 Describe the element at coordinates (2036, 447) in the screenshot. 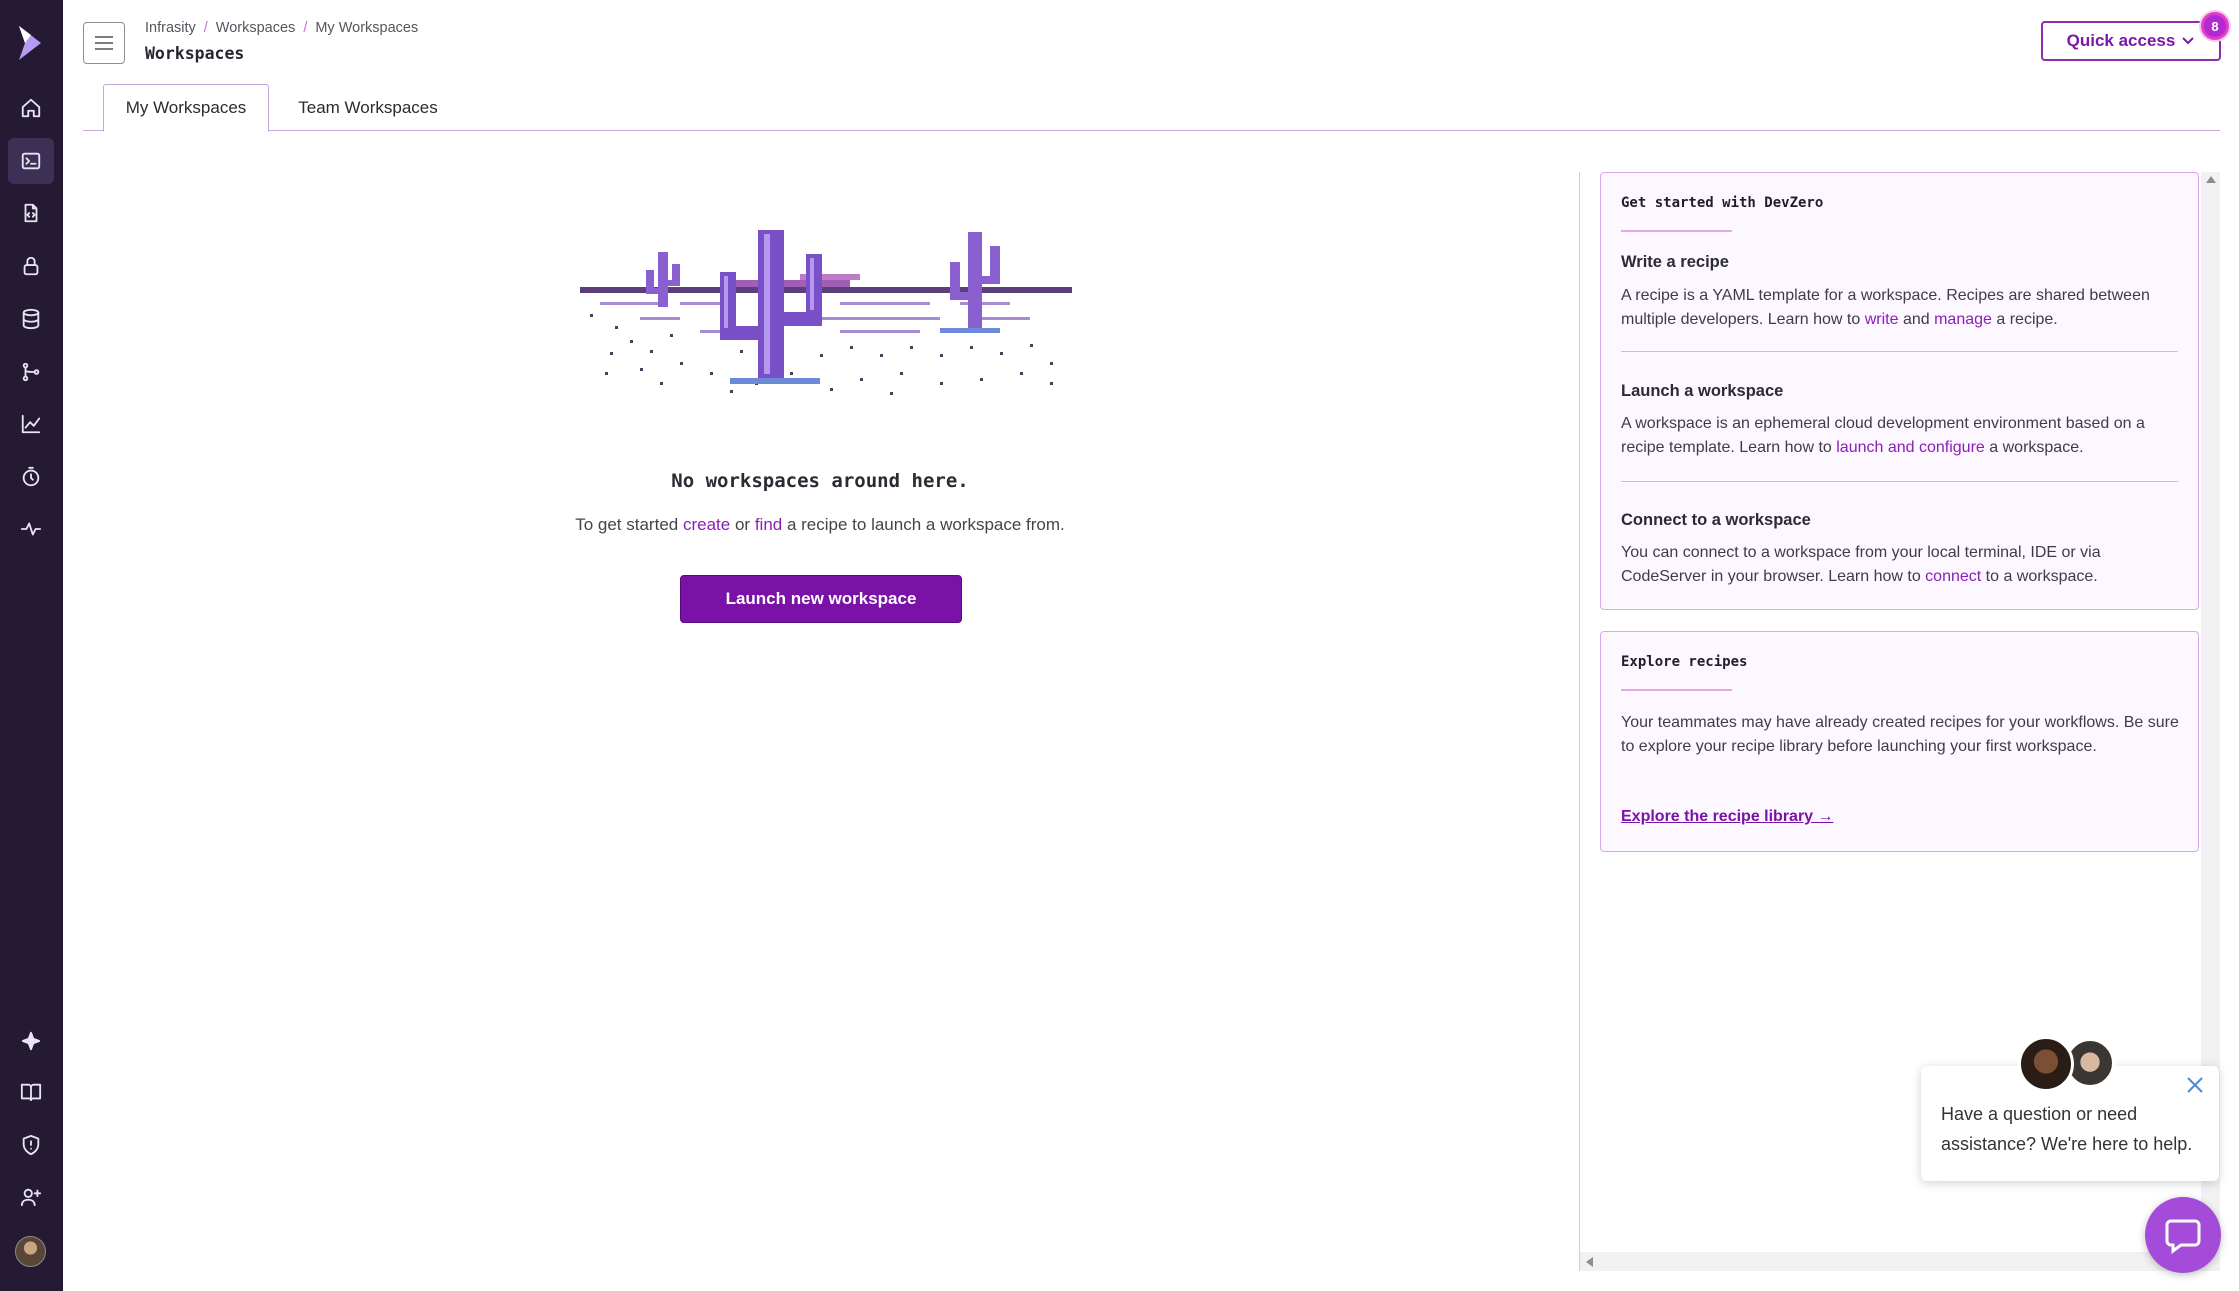

I see `section-text-part: a workspace.` at that location.